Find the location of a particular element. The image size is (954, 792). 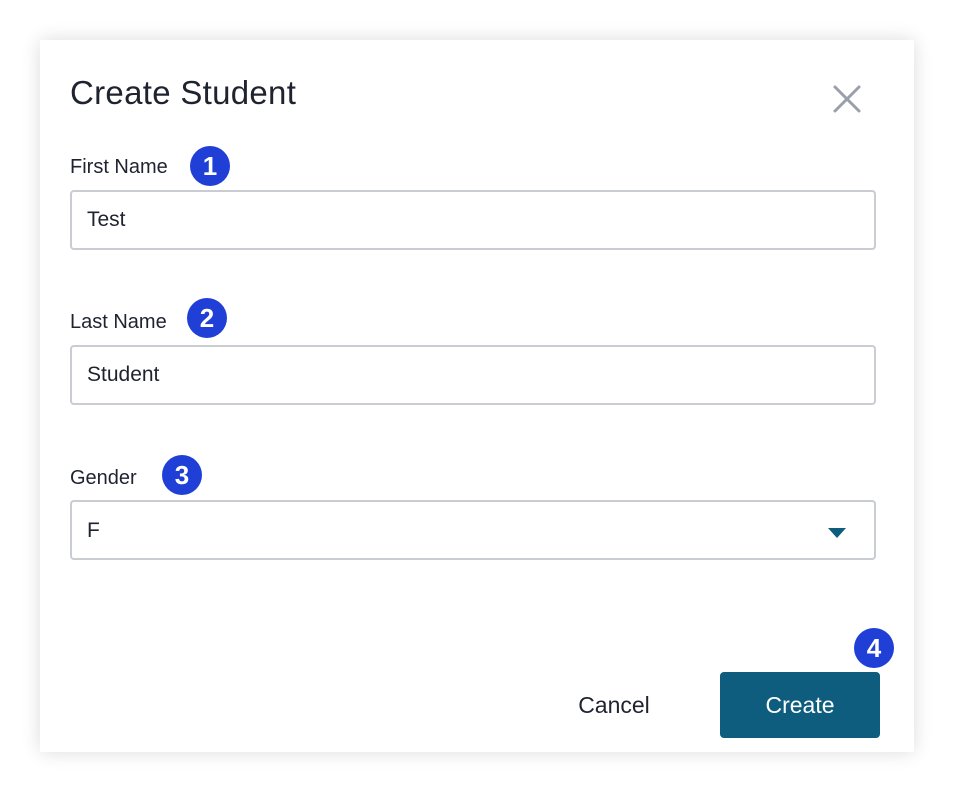

callout-badge-2: 2 is located at coordinates (207, 318).